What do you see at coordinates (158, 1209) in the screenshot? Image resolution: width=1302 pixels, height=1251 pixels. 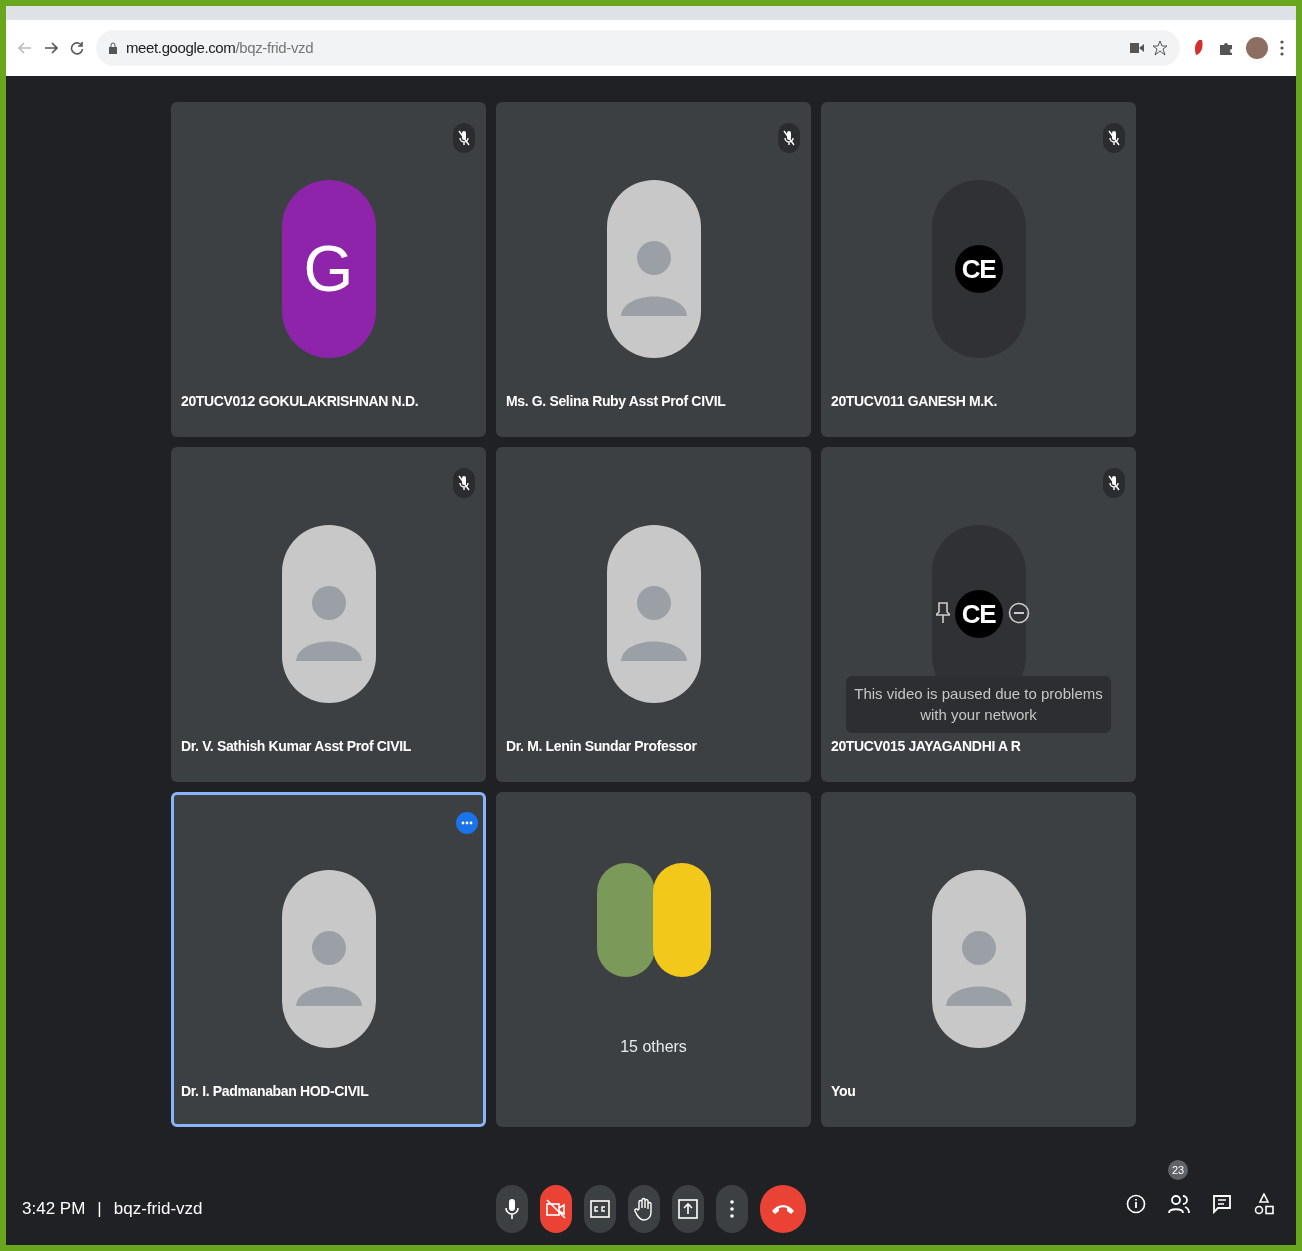 I see `meeting-code: bqz-frid-vzd` at bounding box center [158, 1209].